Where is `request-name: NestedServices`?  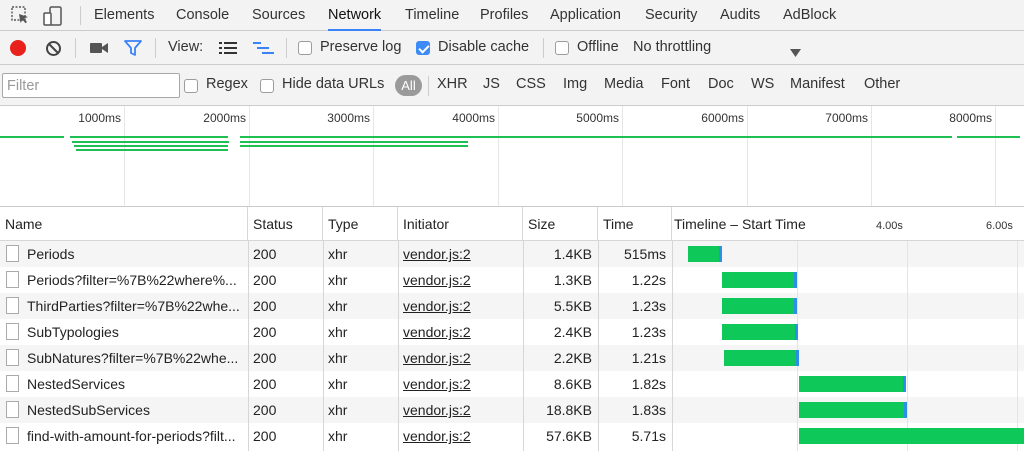
request-name: NestedServices is located at coordinates (133, 384).